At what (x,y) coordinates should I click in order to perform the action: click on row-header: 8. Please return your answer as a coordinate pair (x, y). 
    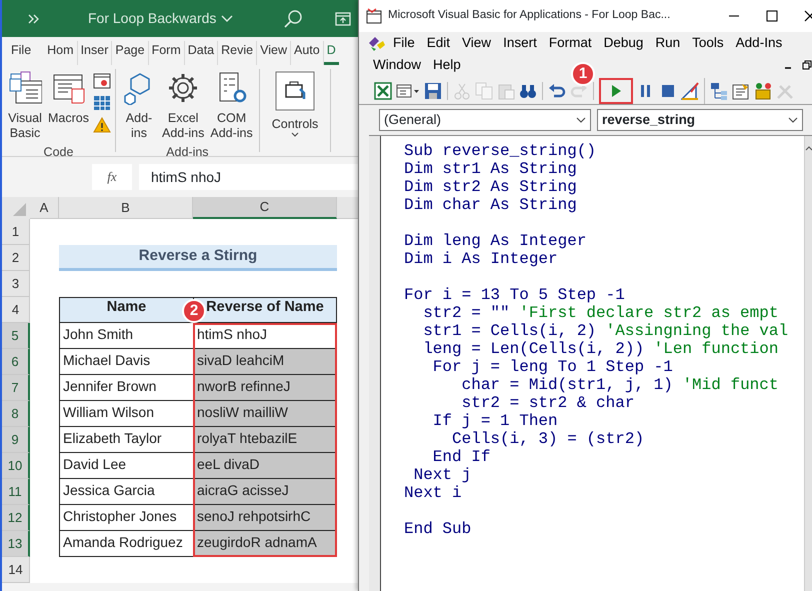
    Looking at the image, I should click on (16, 414).